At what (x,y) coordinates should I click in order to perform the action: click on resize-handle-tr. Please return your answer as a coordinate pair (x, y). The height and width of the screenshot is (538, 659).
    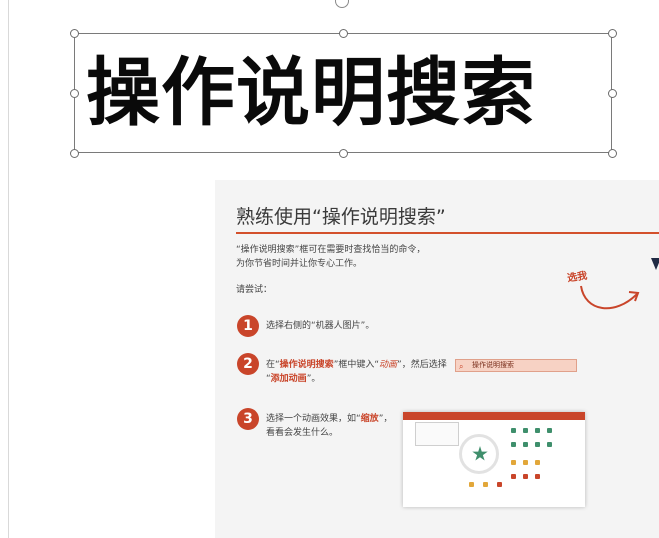
    Looking at the image, I should click on (612, 33).